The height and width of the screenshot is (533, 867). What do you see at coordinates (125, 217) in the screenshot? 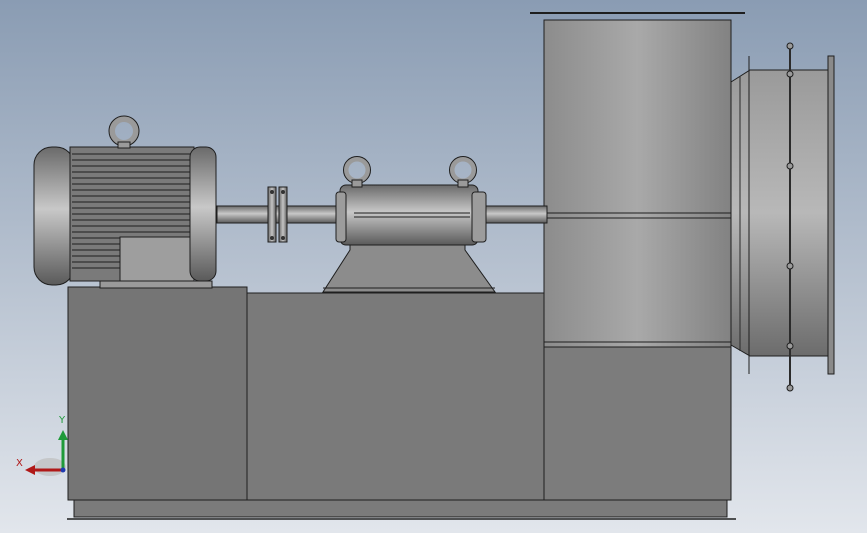
I see `electric-motor` at bounding box center [125, 217].